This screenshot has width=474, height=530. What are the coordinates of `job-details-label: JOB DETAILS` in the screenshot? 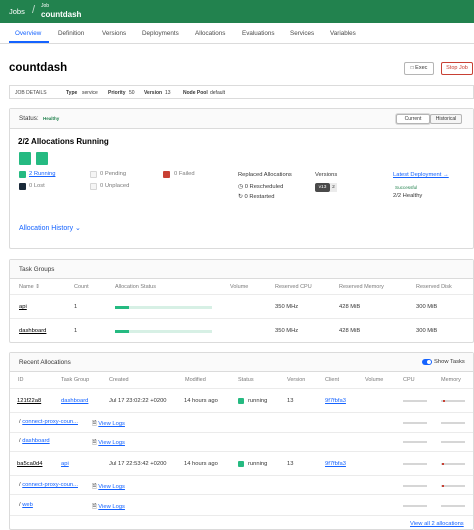 It's located at (31, 92).